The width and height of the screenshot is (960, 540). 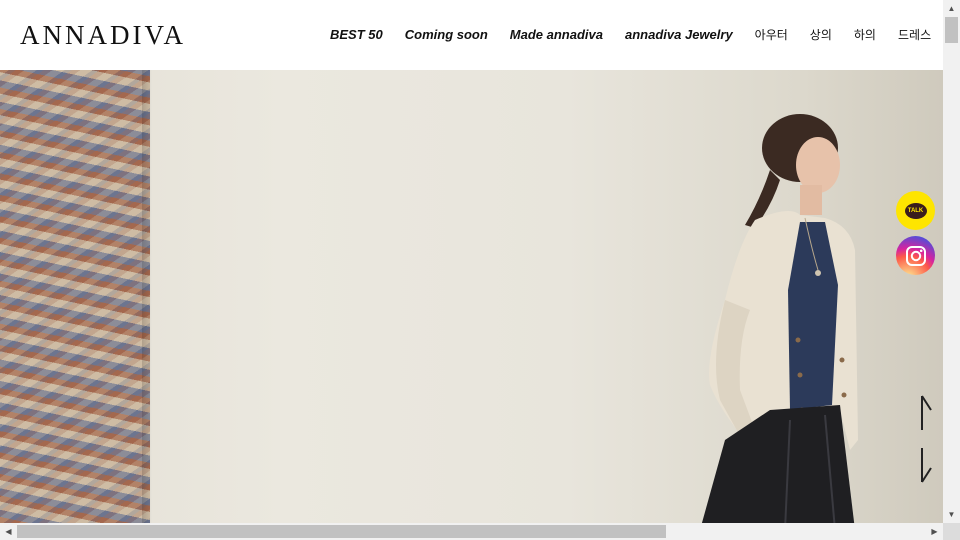 What do you see at coordinates (103, 35) in the screenshot?
I see `site-logo: ANNADIVA` at bounding box center [103, 35].